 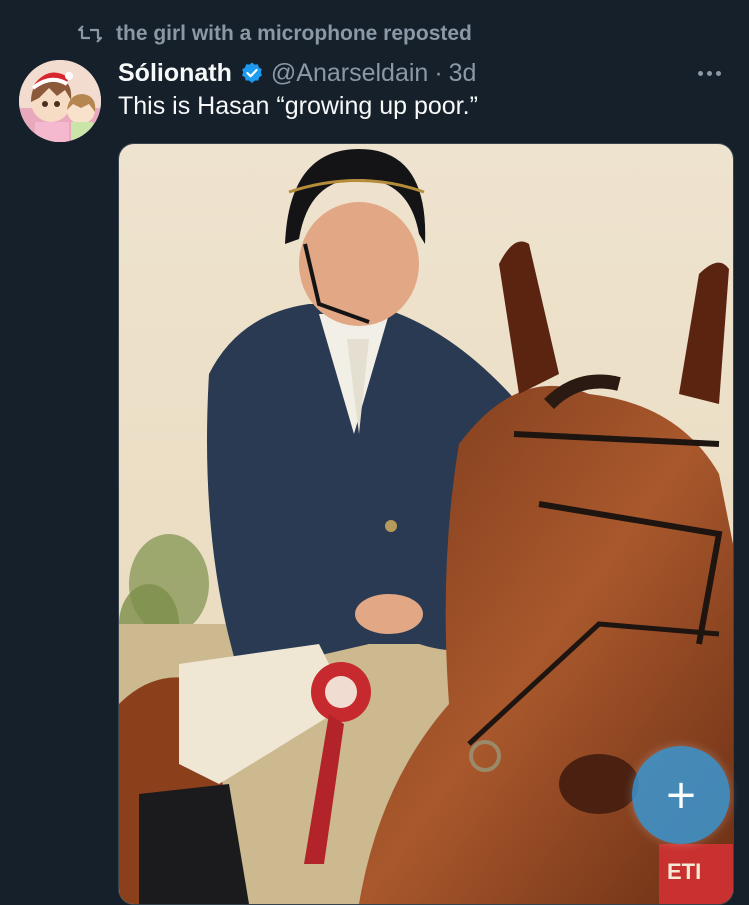 What do you see at coordinates (349, 73) in the screenshot?
I see `handle: @Anarseldain` at bounding box center [349, 73].